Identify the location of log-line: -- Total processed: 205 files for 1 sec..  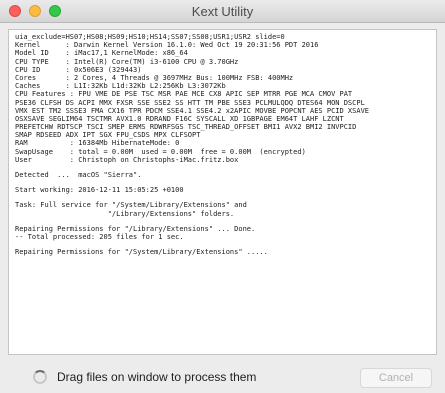
(99, 236).